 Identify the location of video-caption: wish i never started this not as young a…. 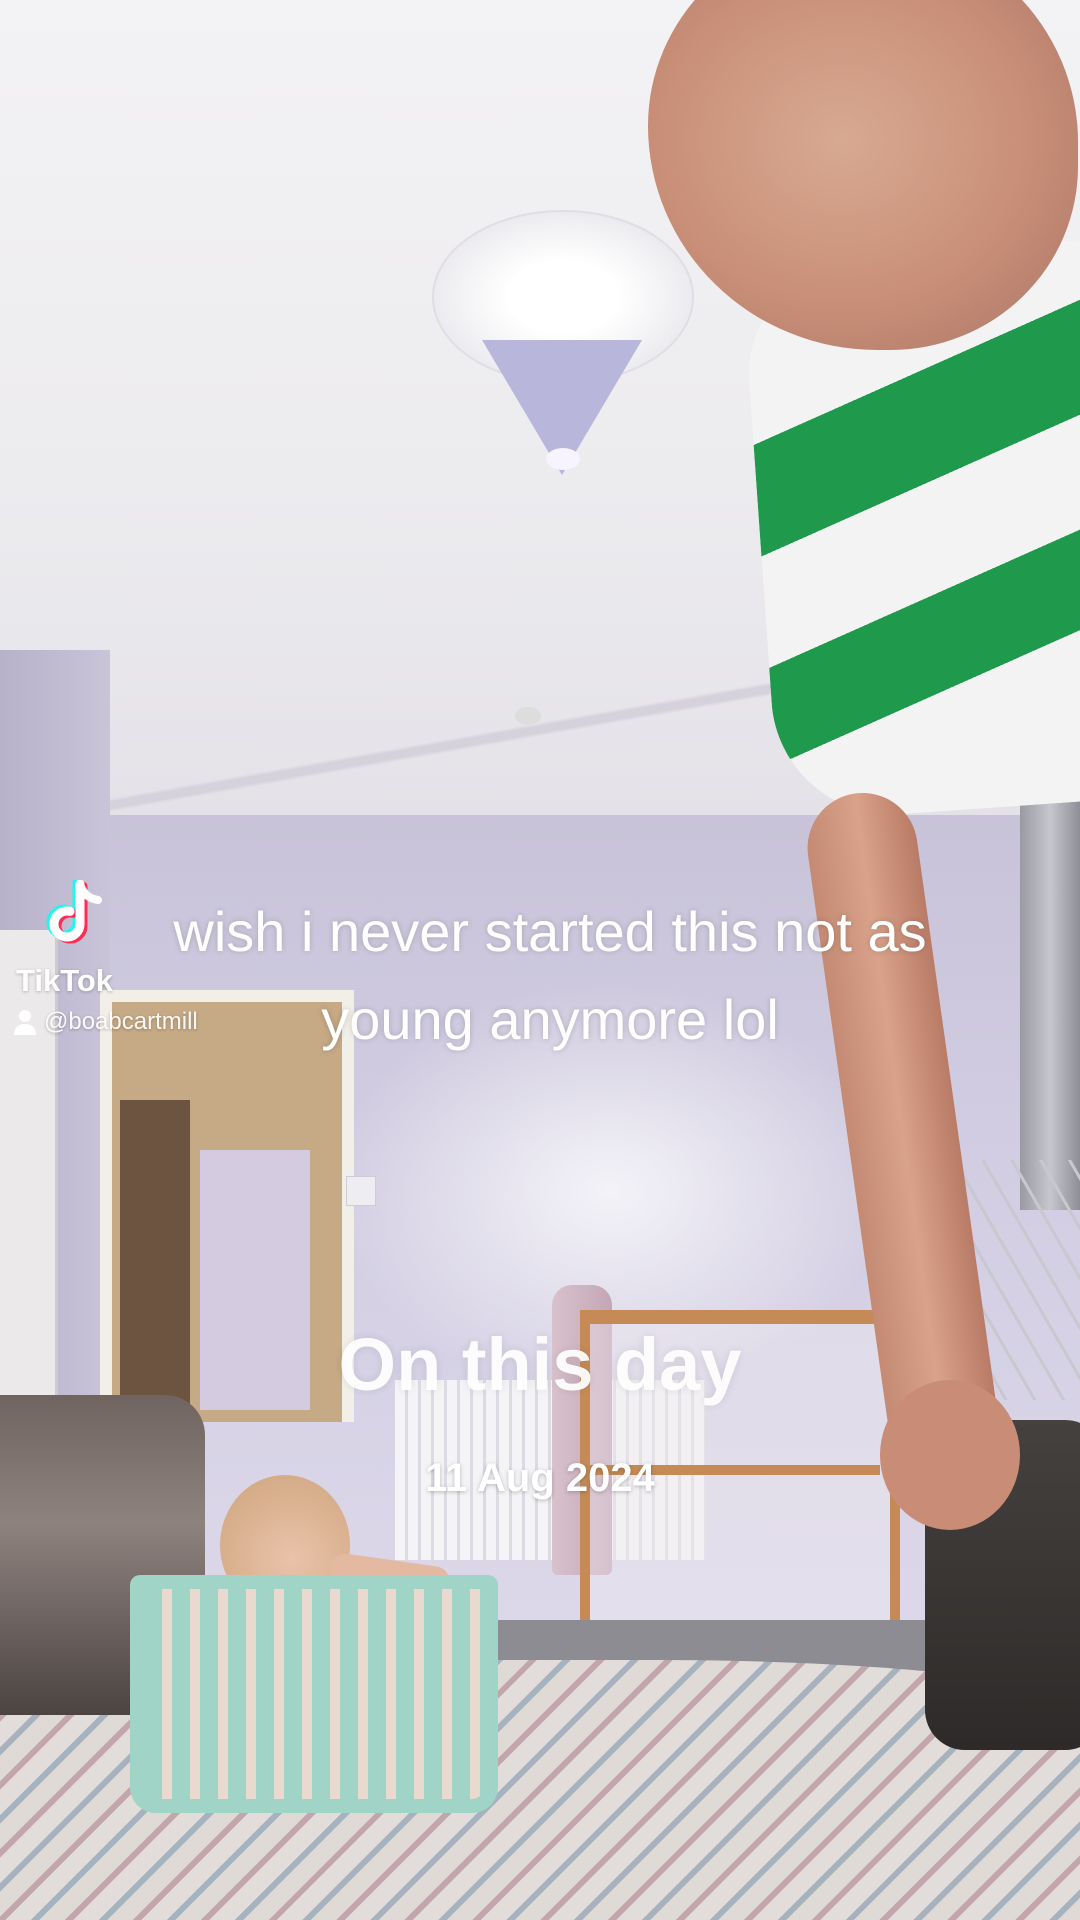
(550, 975).